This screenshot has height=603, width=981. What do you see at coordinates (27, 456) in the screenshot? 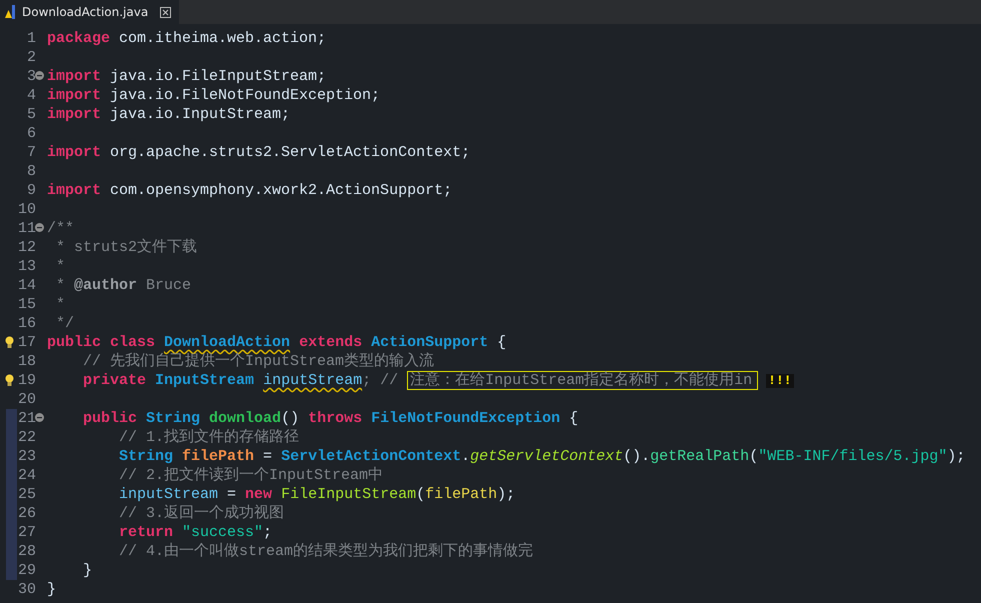
I see `line-number: 23` at bounding box center [27, 456].